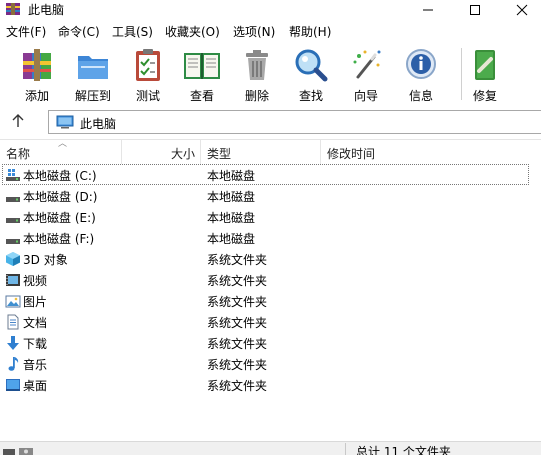 This screenshot has width=541, height=455. I want to click on table-row: 视频 系统文件夹, so click(270, 279).